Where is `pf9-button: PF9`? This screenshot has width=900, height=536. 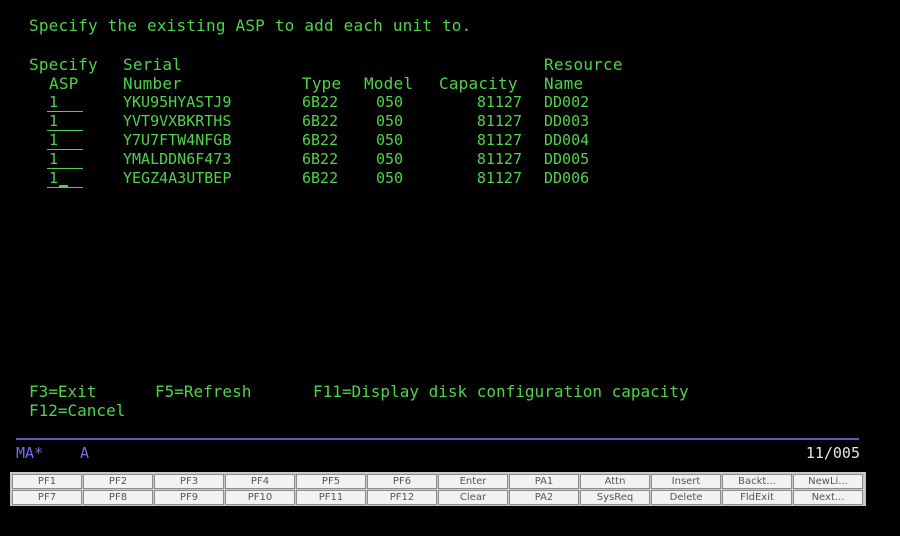
pf9-button: PF9 is located at coordinates (189, 497).